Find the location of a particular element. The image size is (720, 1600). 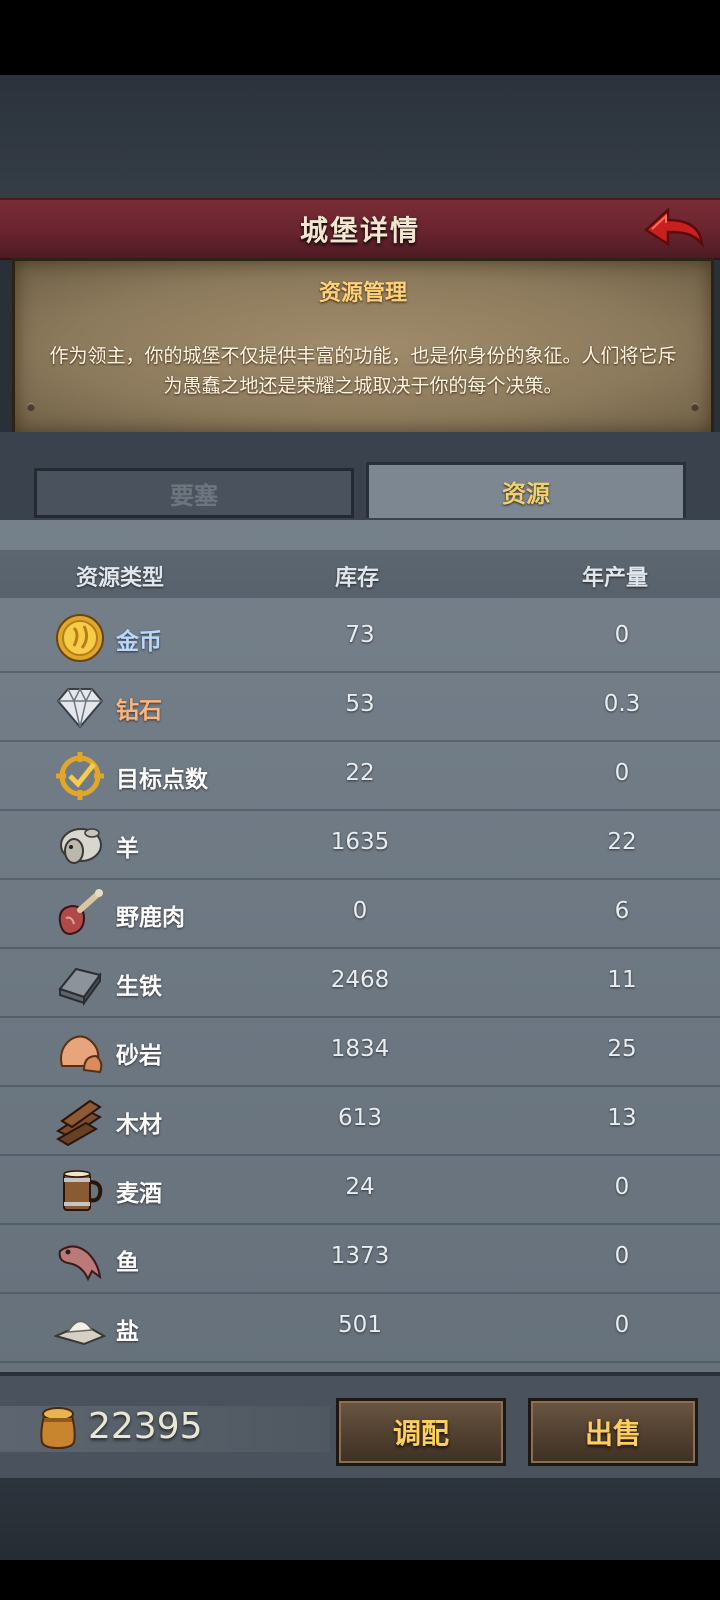

bottom-toolbar: 22395 调配 出售 is located at coordinates (360, 1427).